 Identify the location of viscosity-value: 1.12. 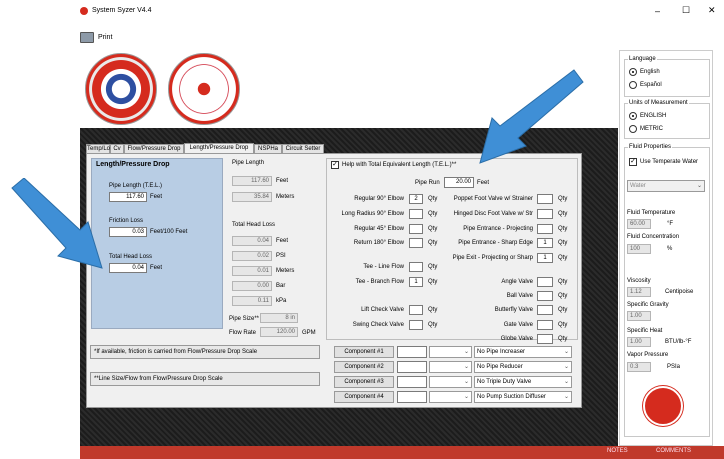
(639, 292).